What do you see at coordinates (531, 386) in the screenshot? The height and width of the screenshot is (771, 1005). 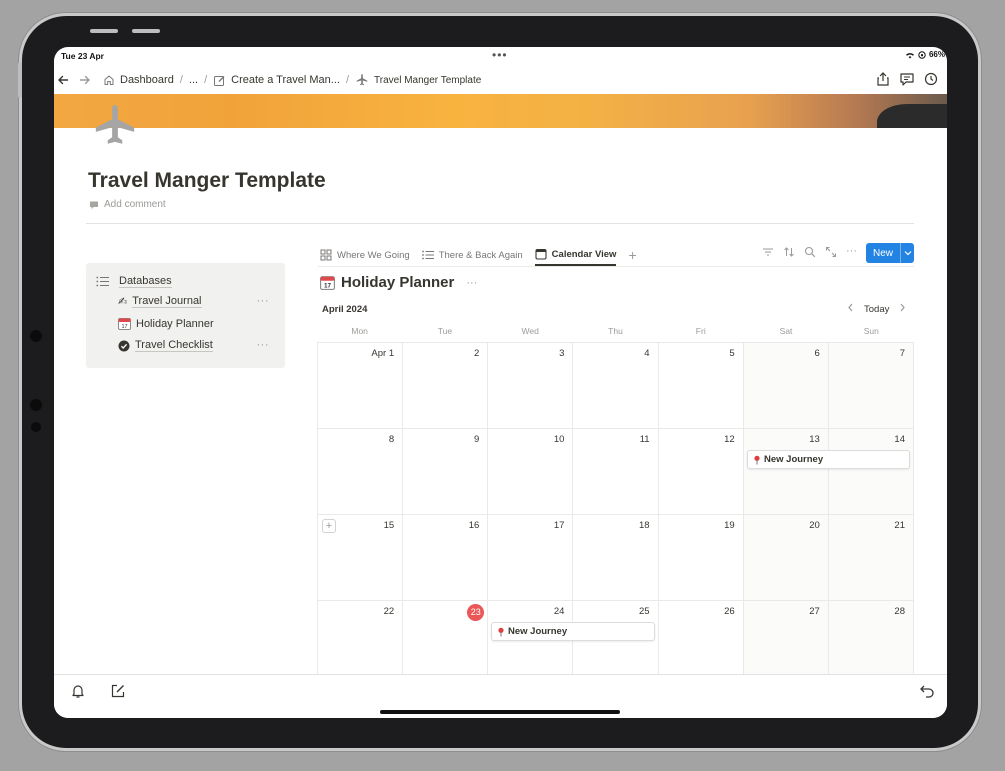 I see `calendar-day-cell: 3` at bounding box center [531, 386].